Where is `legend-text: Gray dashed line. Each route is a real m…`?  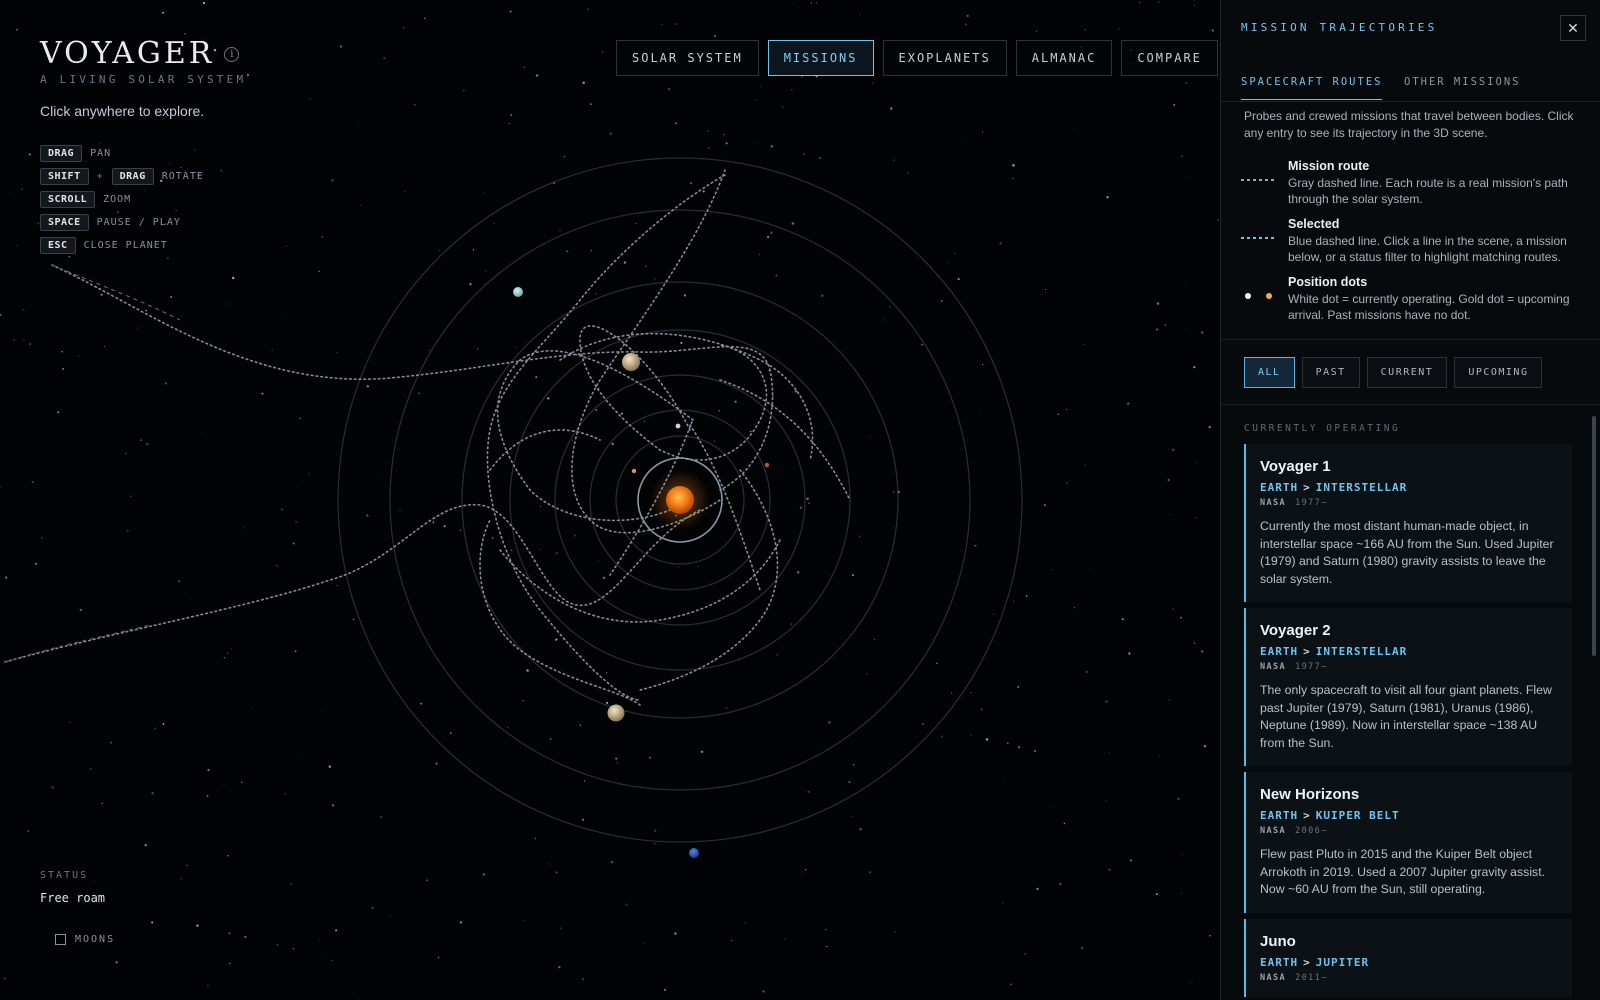 legend-text: Gray dashed line. Each route is a real m… is located at coordinates (1428, 191).